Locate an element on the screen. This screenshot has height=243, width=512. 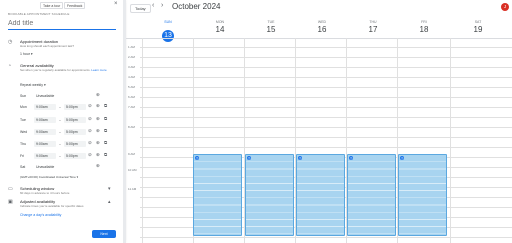
day-column-header-fri: FRI 18 is located at coordinates (424, 27).